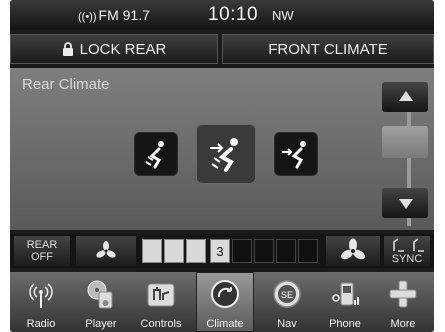  What do you see at coordinates (101, 324) in the screenshot?
I see `nav-player-label: Player` at bounding box center [101, 324].